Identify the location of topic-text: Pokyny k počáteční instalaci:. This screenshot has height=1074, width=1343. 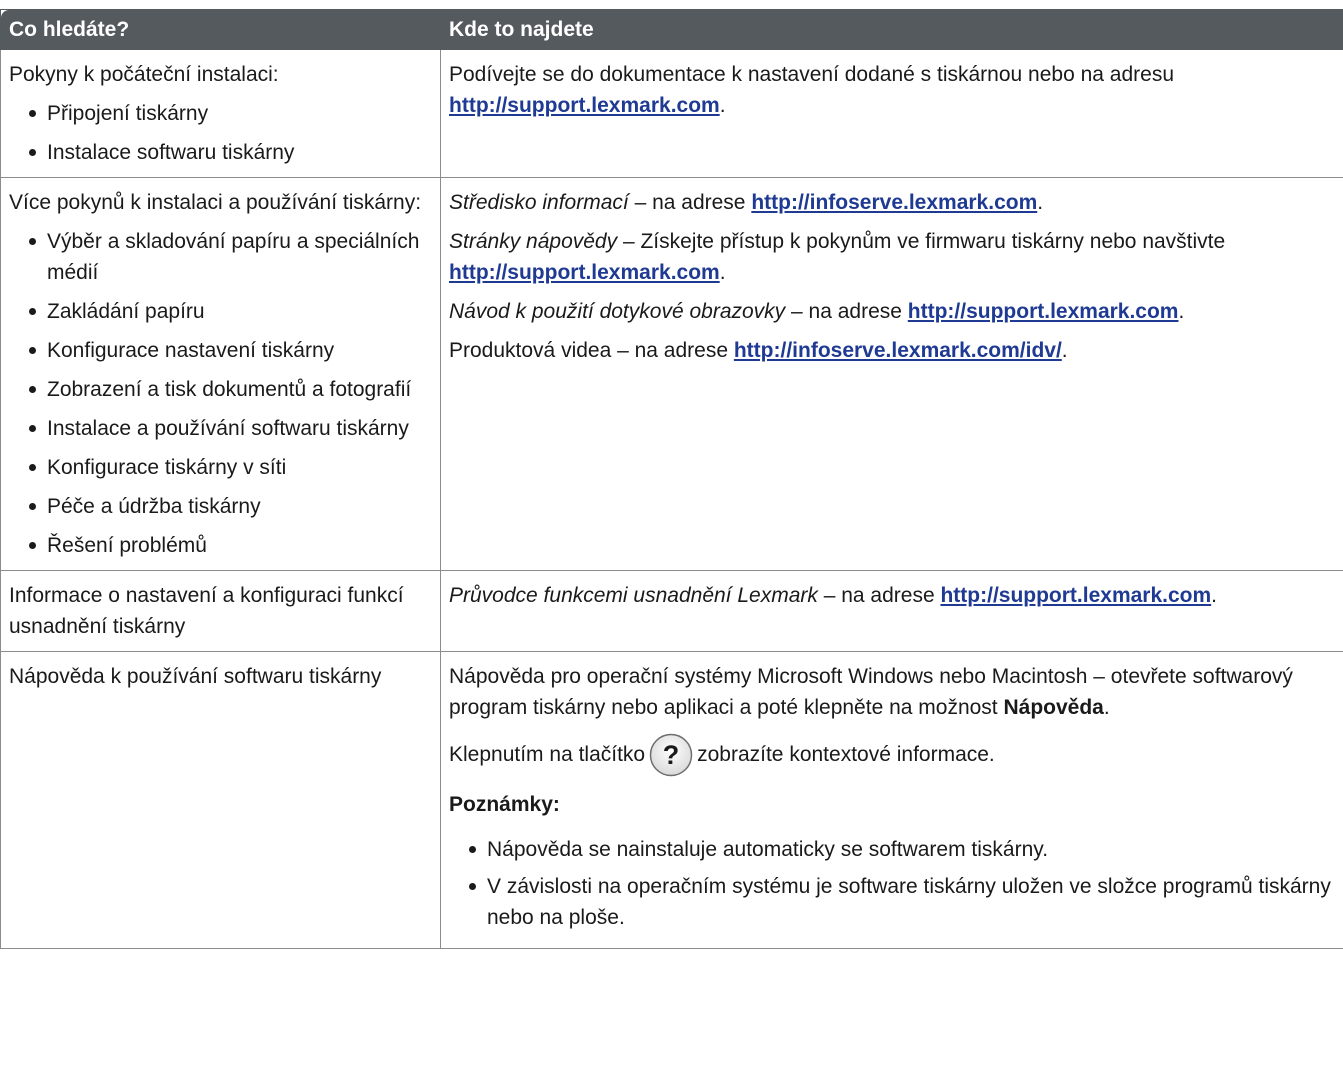
(144, 74).